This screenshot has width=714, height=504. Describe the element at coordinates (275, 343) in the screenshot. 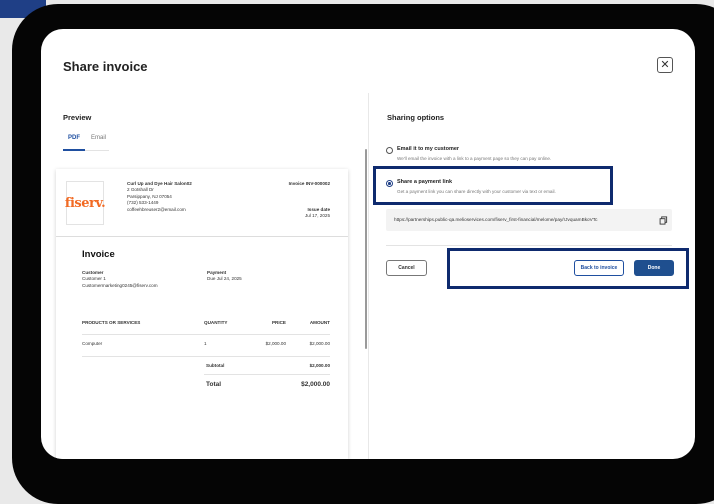

I see `item-price: $2,000.00` at that location.